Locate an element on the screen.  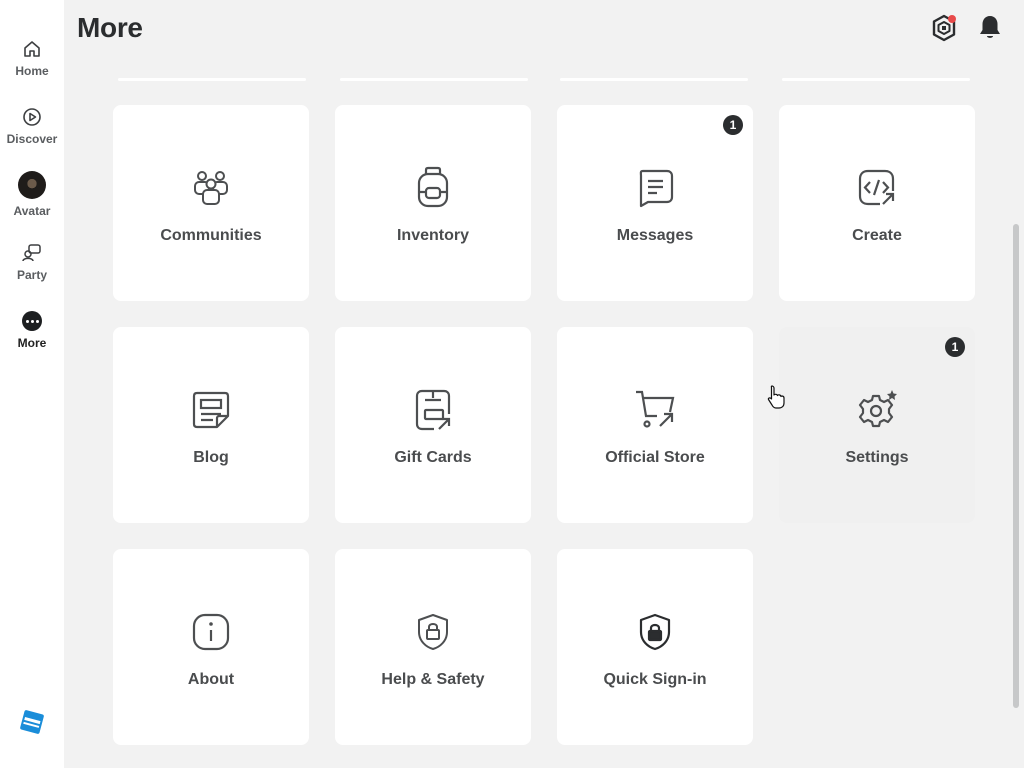
avatar is located at coordinates (32, 185).